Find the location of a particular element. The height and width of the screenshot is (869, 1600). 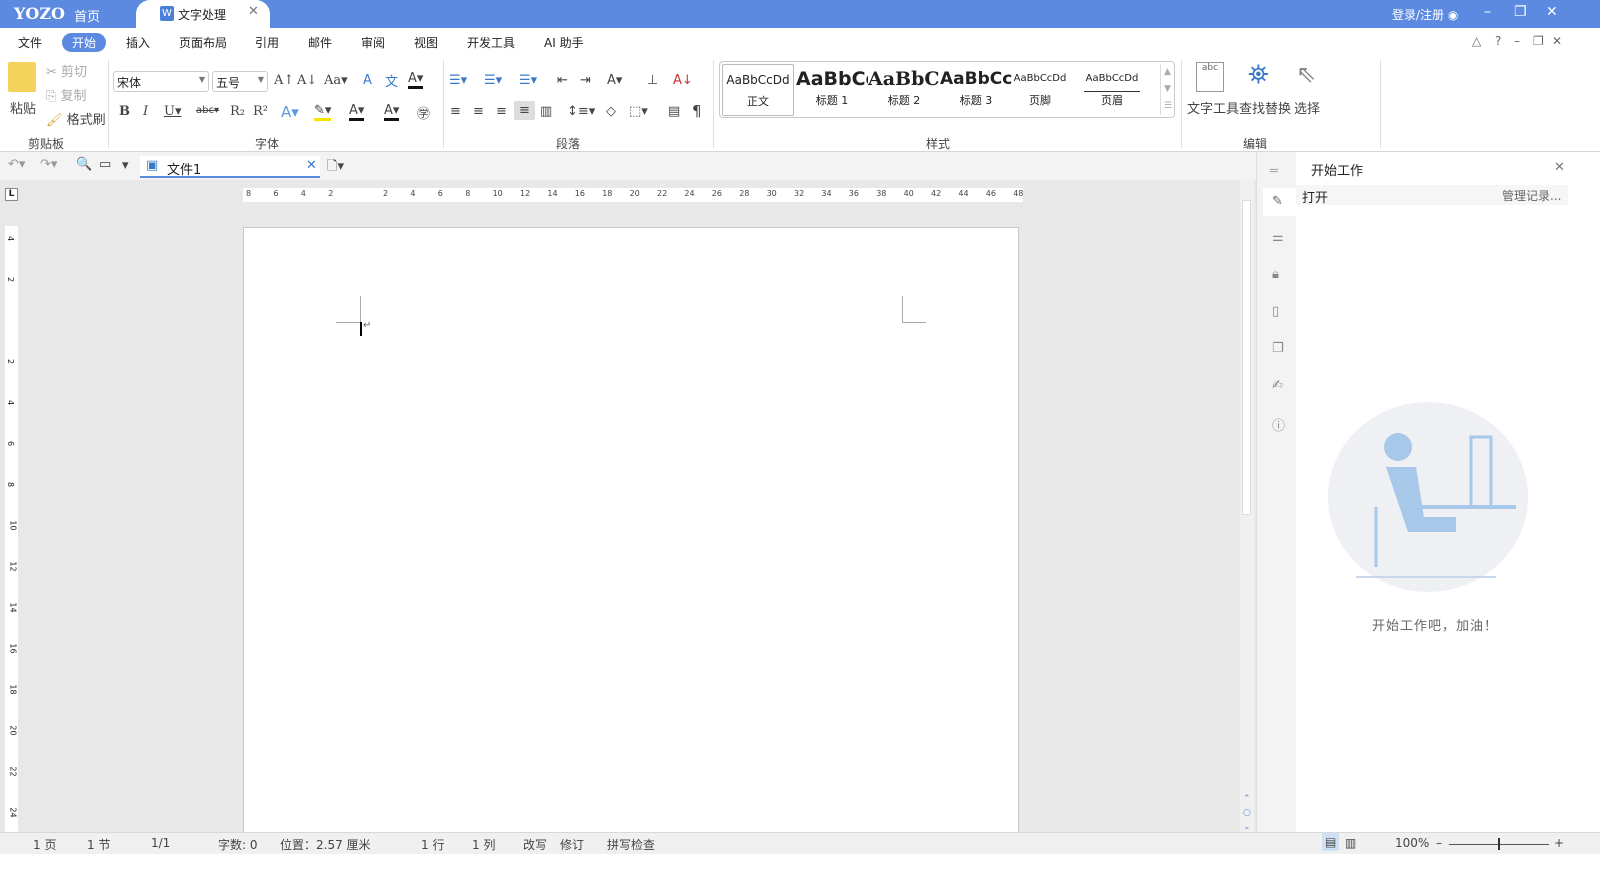

align-center-icon: ≡ is located at coordinates (478, 111).